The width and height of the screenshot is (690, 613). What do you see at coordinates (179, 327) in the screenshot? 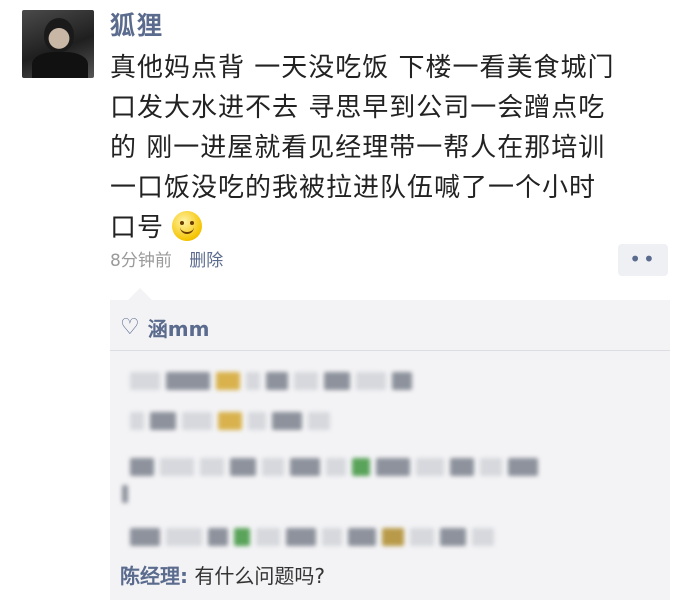
I see `liker-name: 涵mm` at bounding box center [179, 327].